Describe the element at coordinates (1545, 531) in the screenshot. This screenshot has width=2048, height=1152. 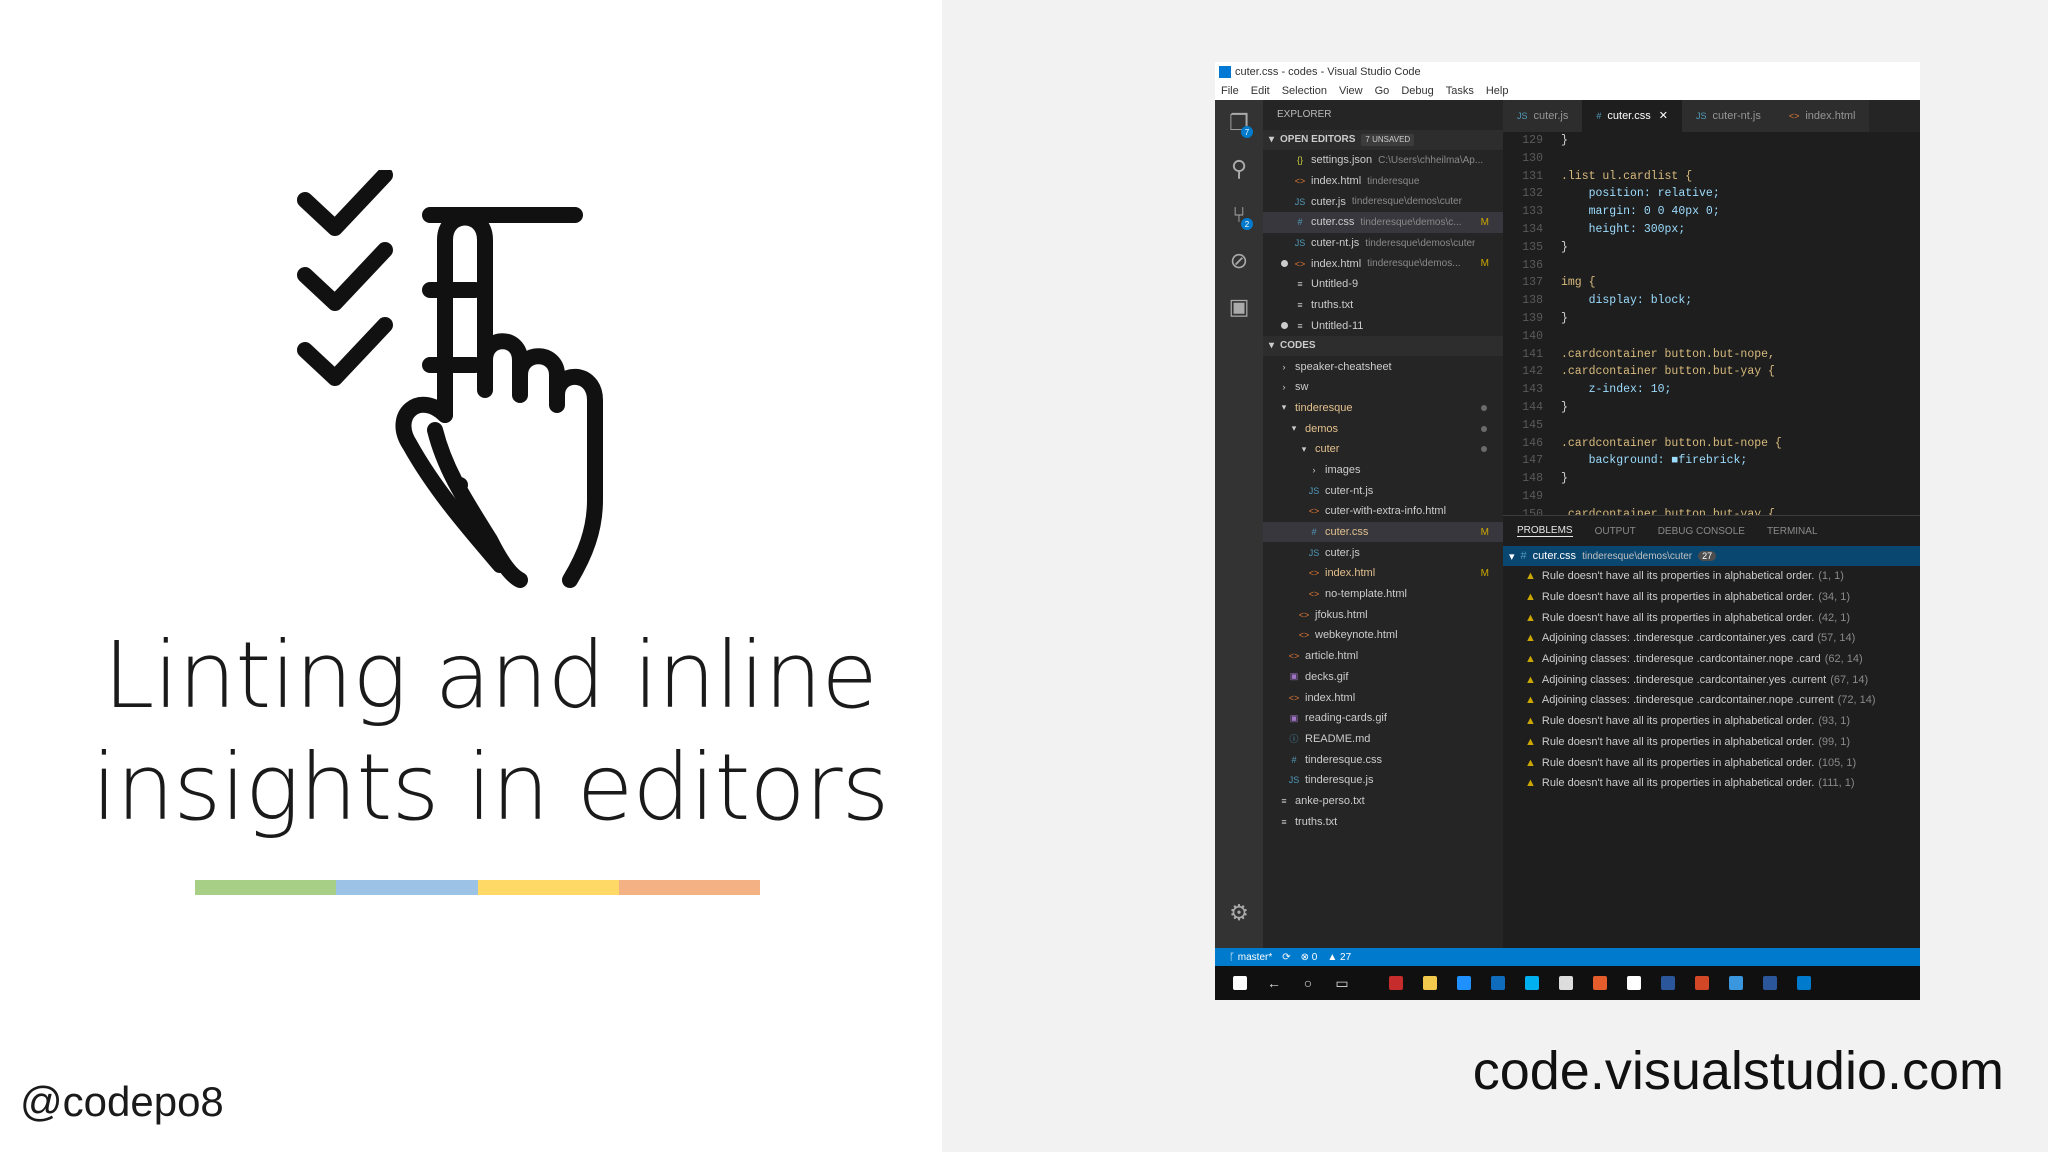
I see `panel-tab-problems: PROBLEMS` at that location.